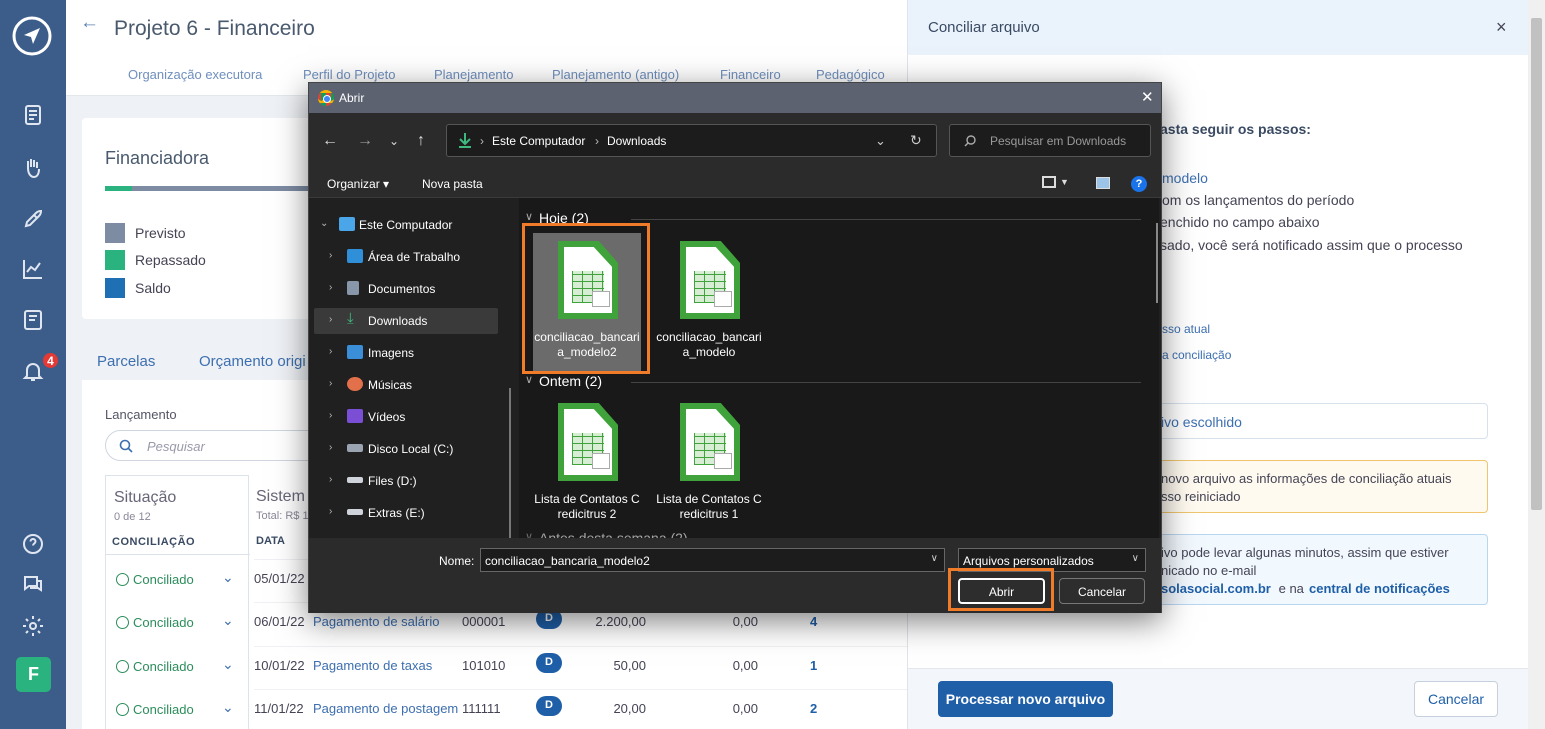 This screenshot has width=1545, height=729. I want to click on open-button: Abrir, so click(1001, 591).